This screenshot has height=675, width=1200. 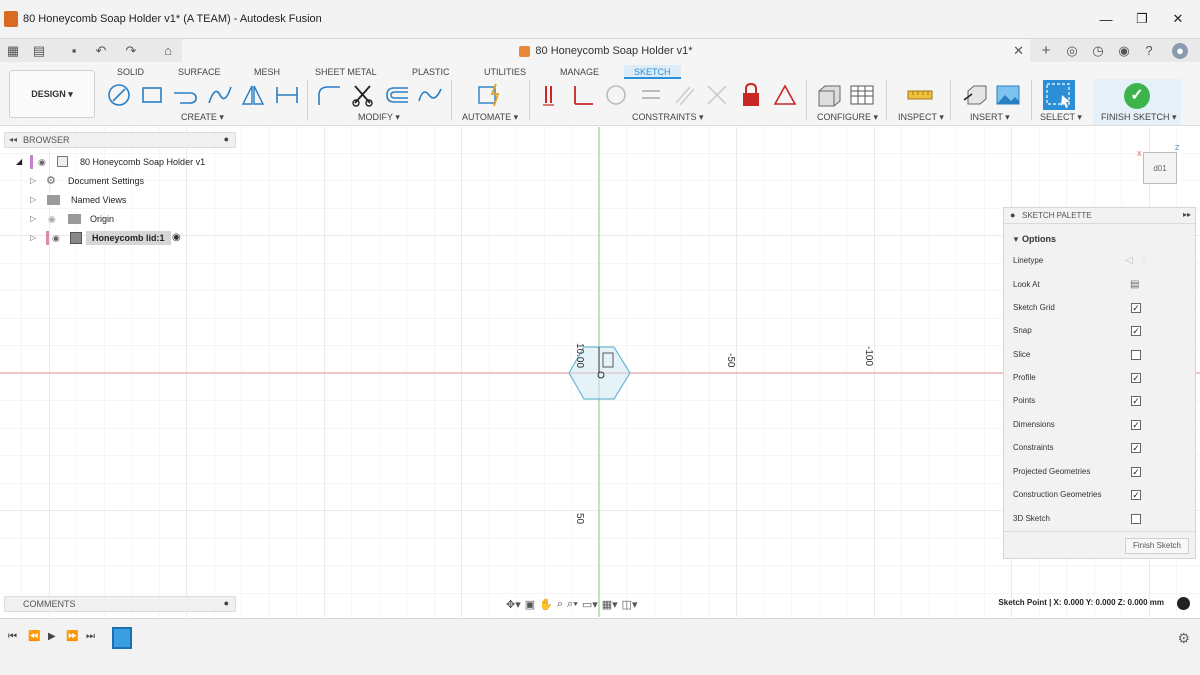 What do you see at coordinates (1008, 95) in the screenshot?
I see `insert-image-icon` at bounding box center [1008, 95].